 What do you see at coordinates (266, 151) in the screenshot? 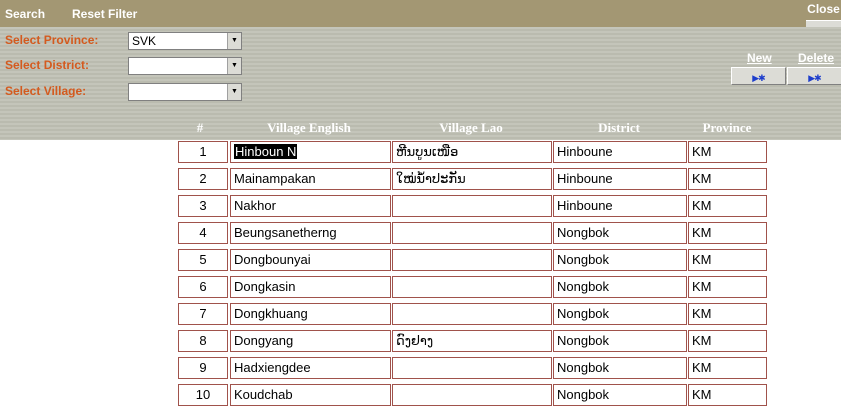
I see `selected-text: Hinboun N` at bounding box center [266, 151].